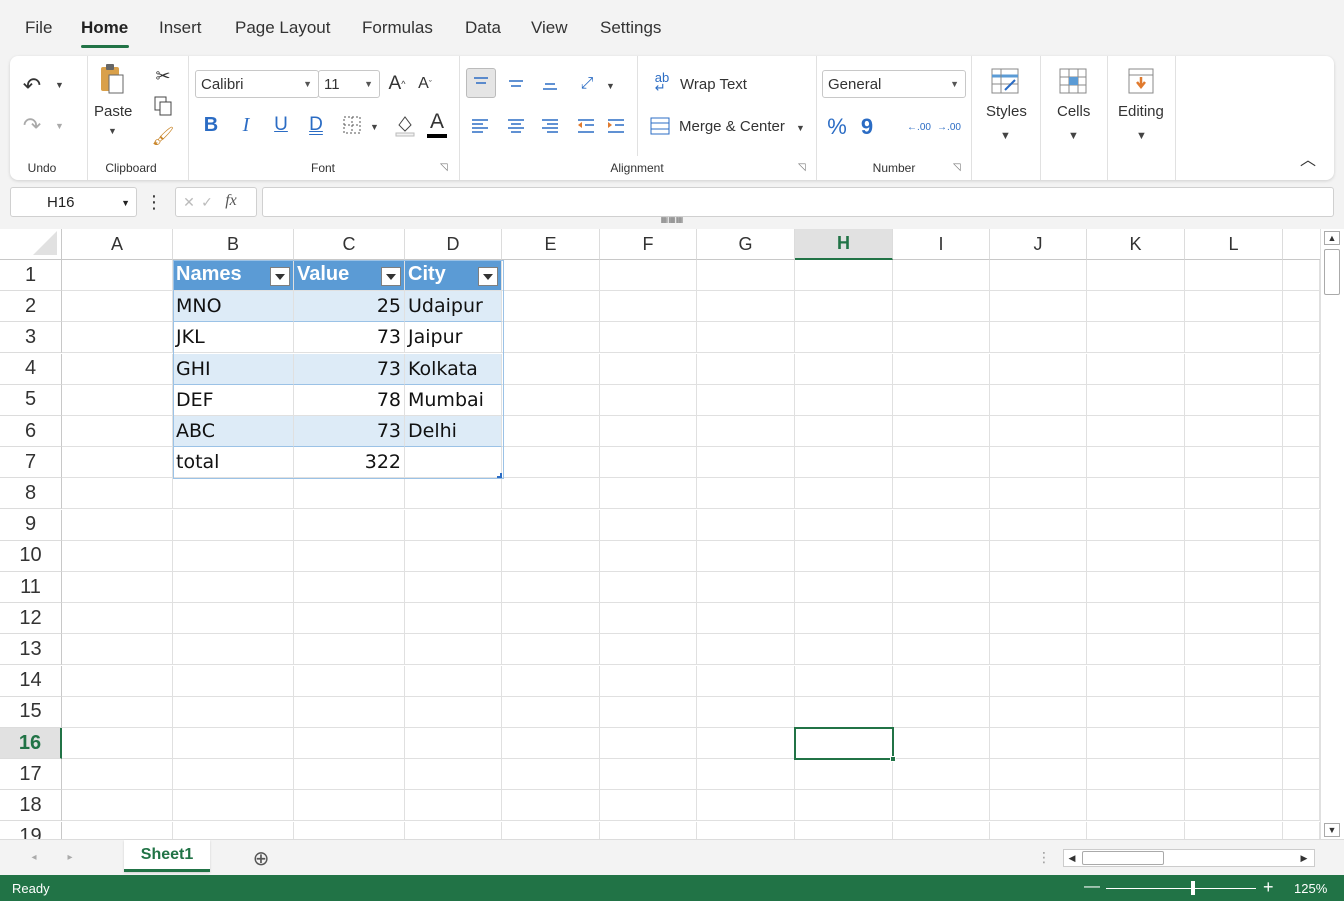 This screenshot has height=901, width=1344. Describe the element at coordinates (746, 338) in the screenshot. I see `cell-g3` at that location.